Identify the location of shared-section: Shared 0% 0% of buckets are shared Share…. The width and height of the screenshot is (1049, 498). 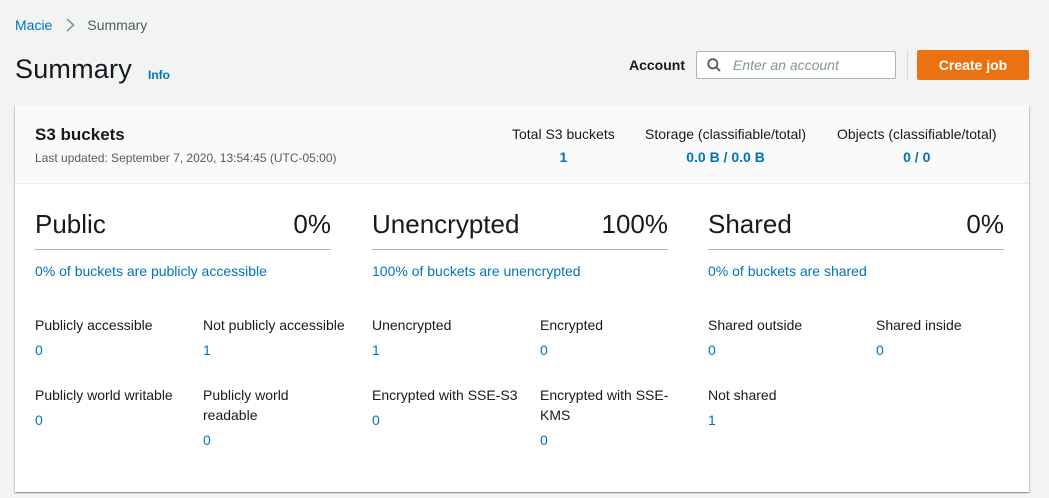
(856, 318).